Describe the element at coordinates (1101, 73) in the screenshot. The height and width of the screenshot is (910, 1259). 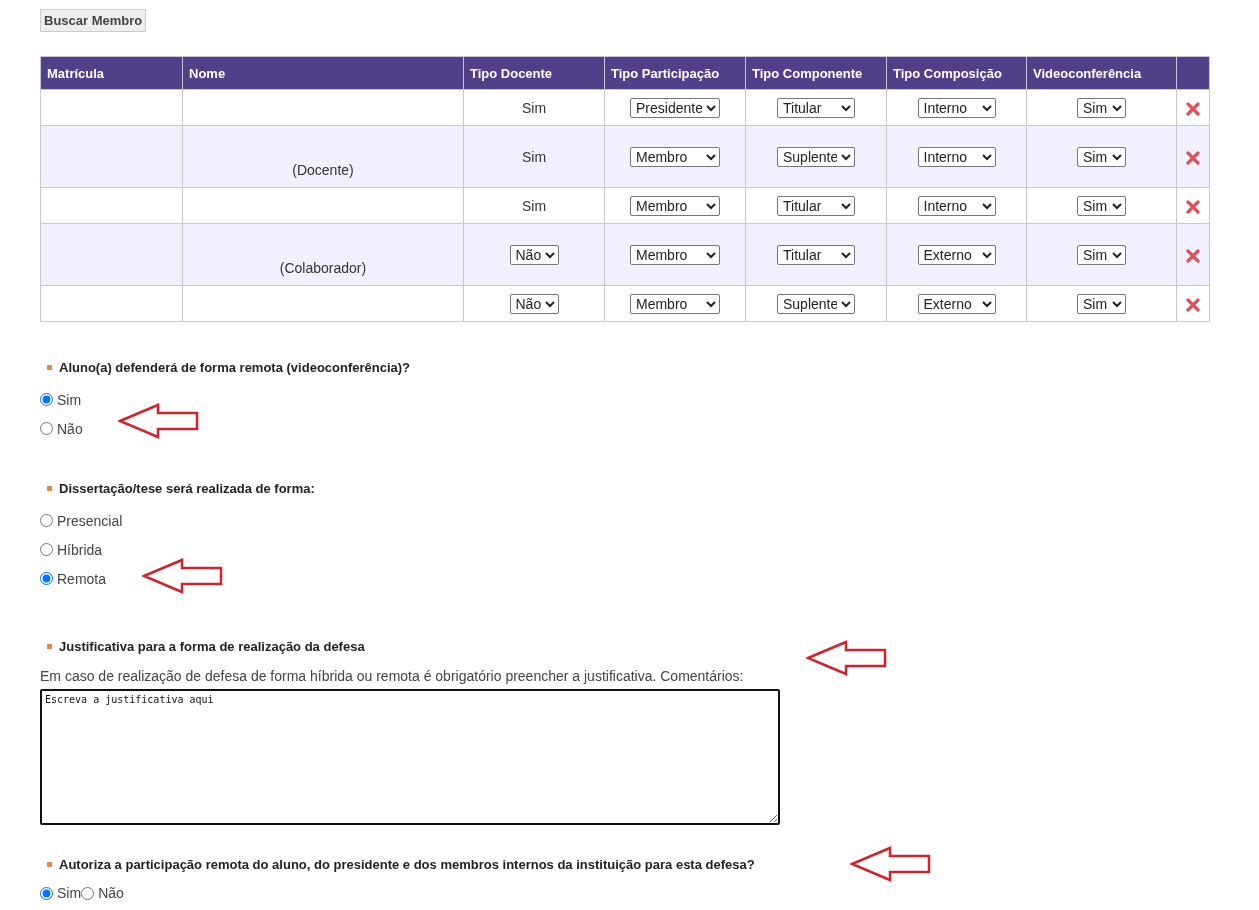
I see `column-header: Videoconferência` at that location.